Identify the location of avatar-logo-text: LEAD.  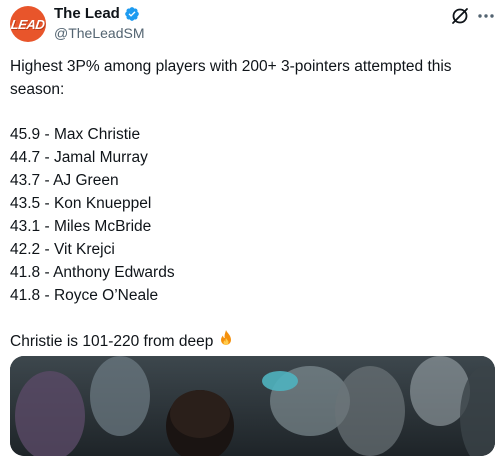
(28, 24).